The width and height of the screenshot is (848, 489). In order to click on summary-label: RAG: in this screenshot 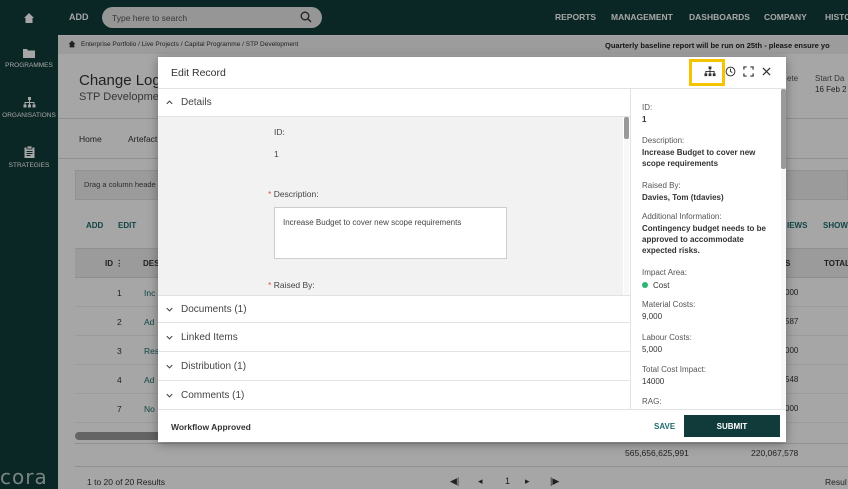, I will do `click(652, 401)`.